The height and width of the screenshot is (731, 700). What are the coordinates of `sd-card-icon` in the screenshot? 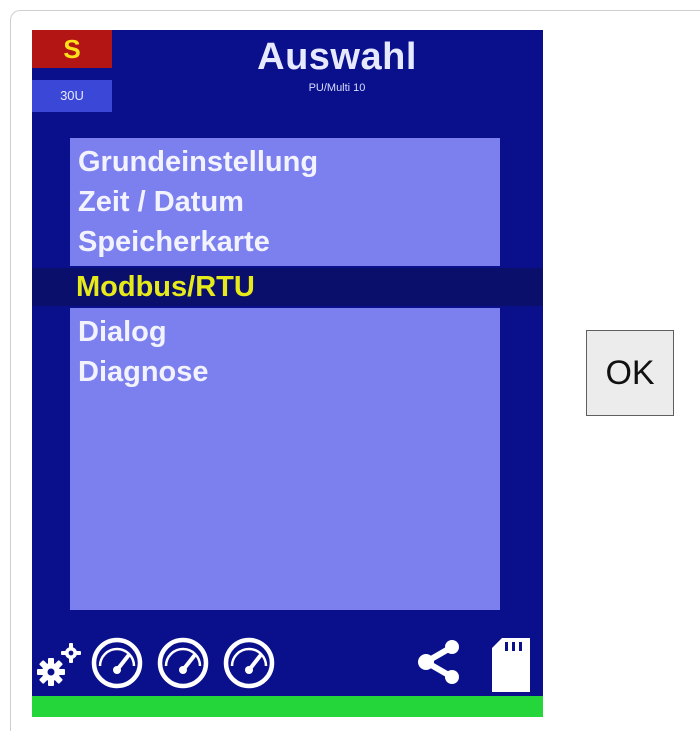 It's located at (511, 665).